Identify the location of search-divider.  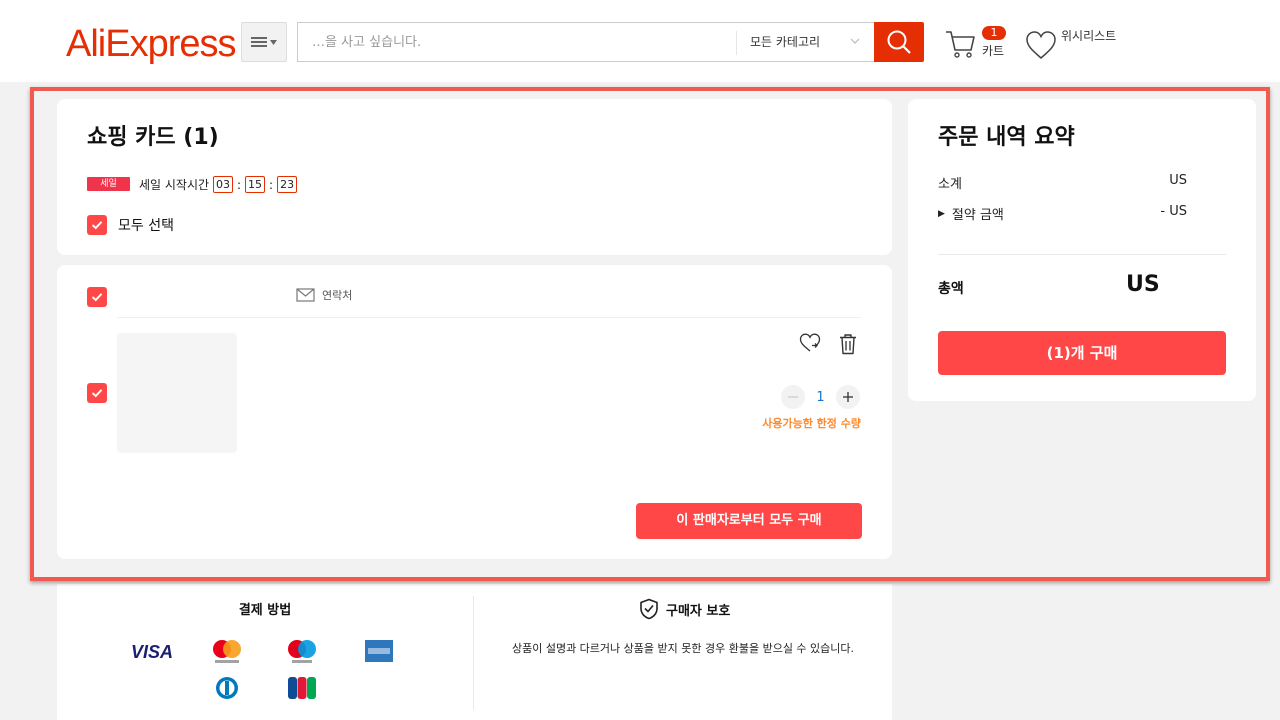
(736, 43).